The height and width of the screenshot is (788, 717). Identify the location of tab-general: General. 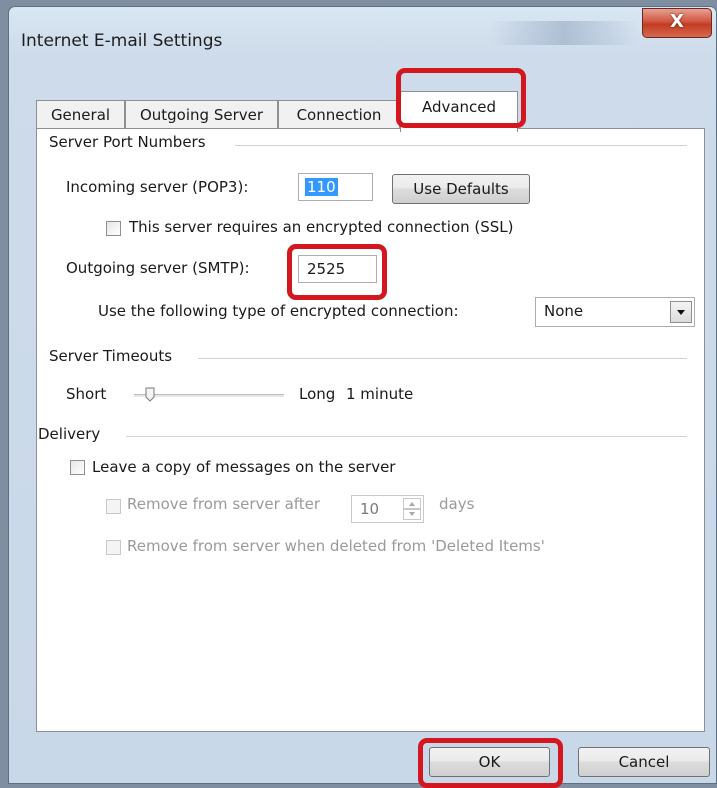
(80, 115).